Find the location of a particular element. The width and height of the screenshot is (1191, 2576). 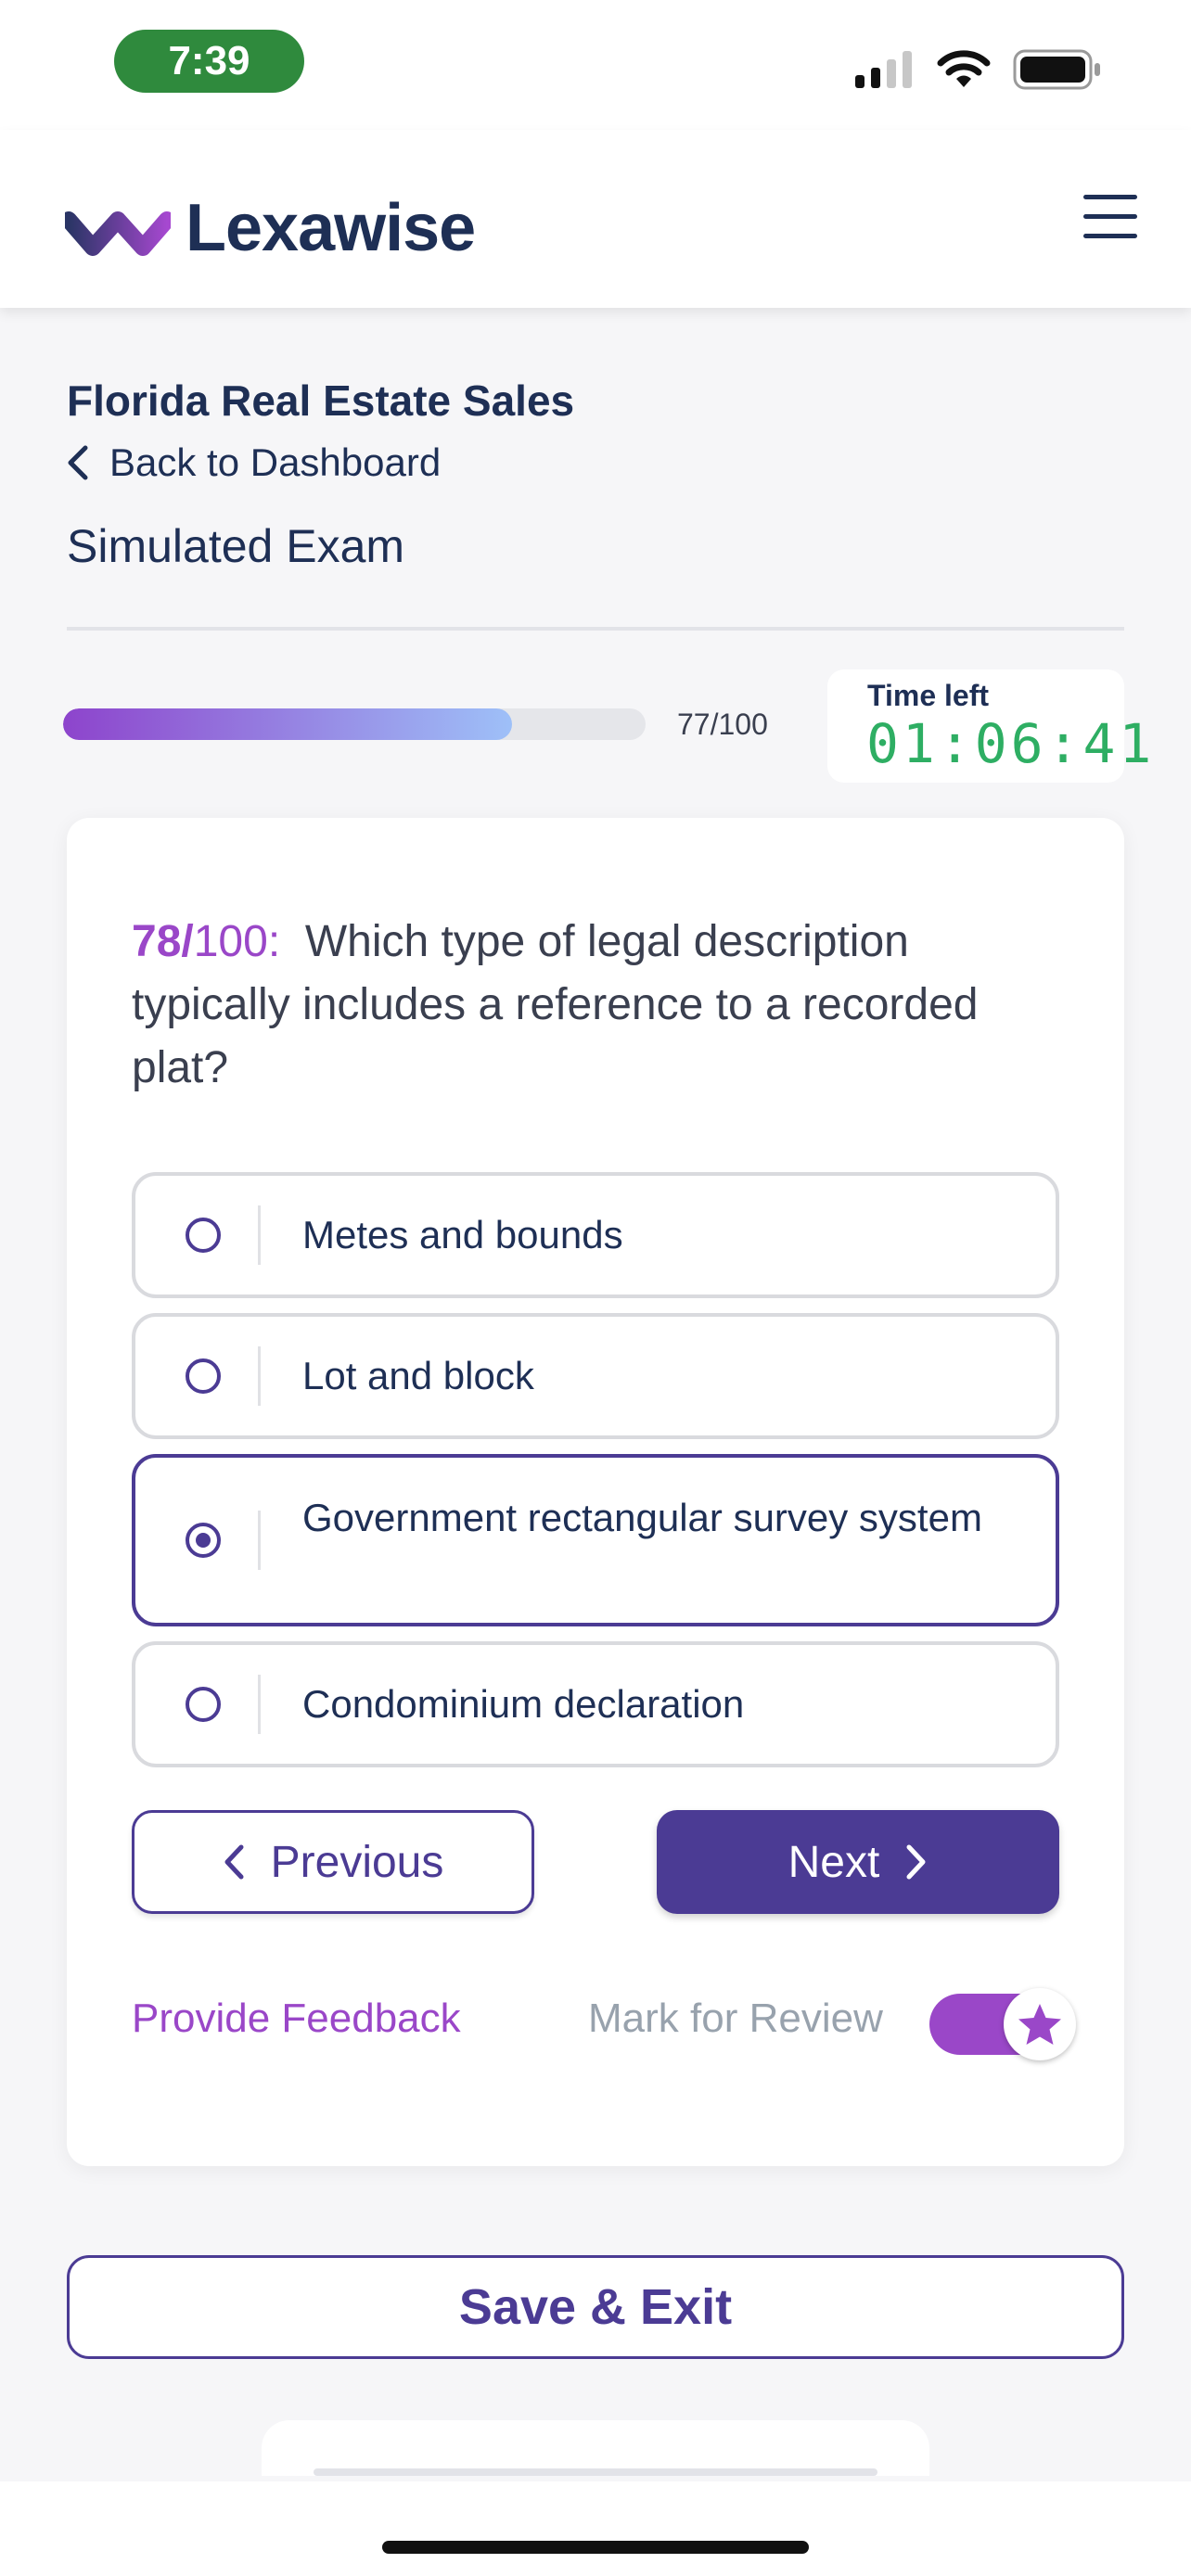

back-to-dashboard-link: Back to Dashboard is located at coordinates (253, 462).